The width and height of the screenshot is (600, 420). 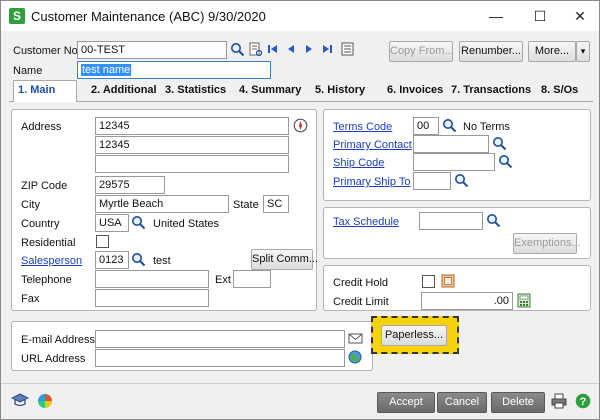 What do you see at coordinates (361, 283) in the screenshot?
I see `credit-hold-label: Credit Hold` at bounding box center [361, 283].